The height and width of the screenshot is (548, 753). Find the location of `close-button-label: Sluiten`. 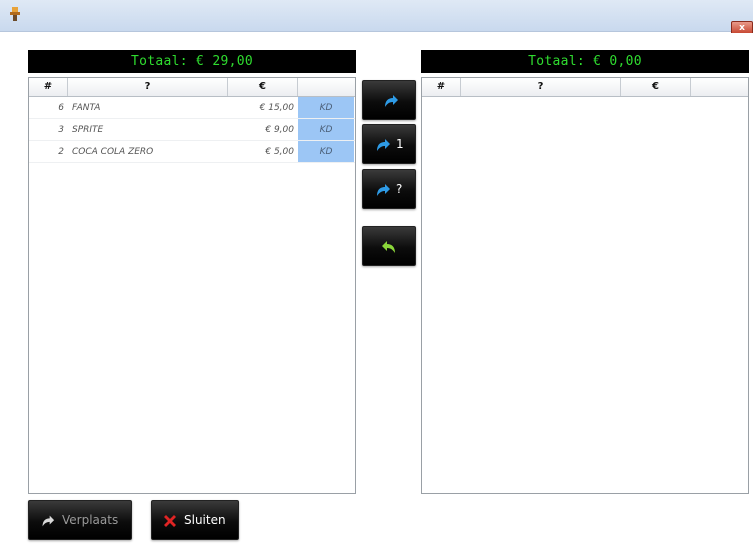

close-button-label: Sluiten is located at coordinates (205, 520).